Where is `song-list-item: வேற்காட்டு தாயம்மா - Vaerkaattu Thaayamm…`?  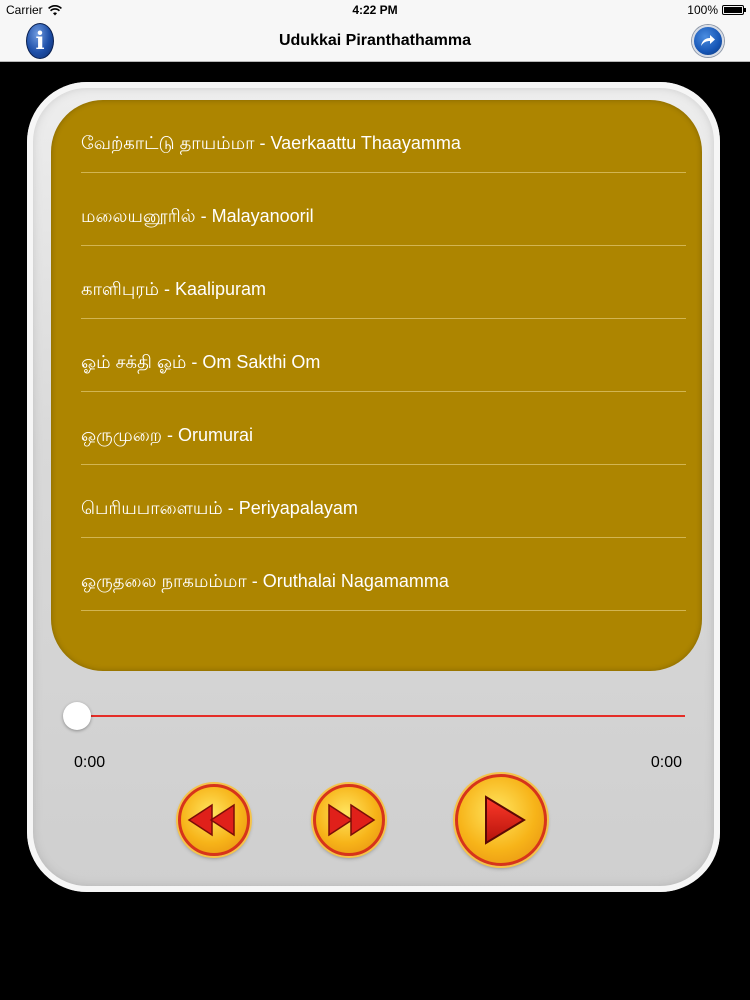
song-list-item: வேற்காட்டு தாயம்மா - Vaerkaattu Thaayamm… is located at coordinates (383, 136).